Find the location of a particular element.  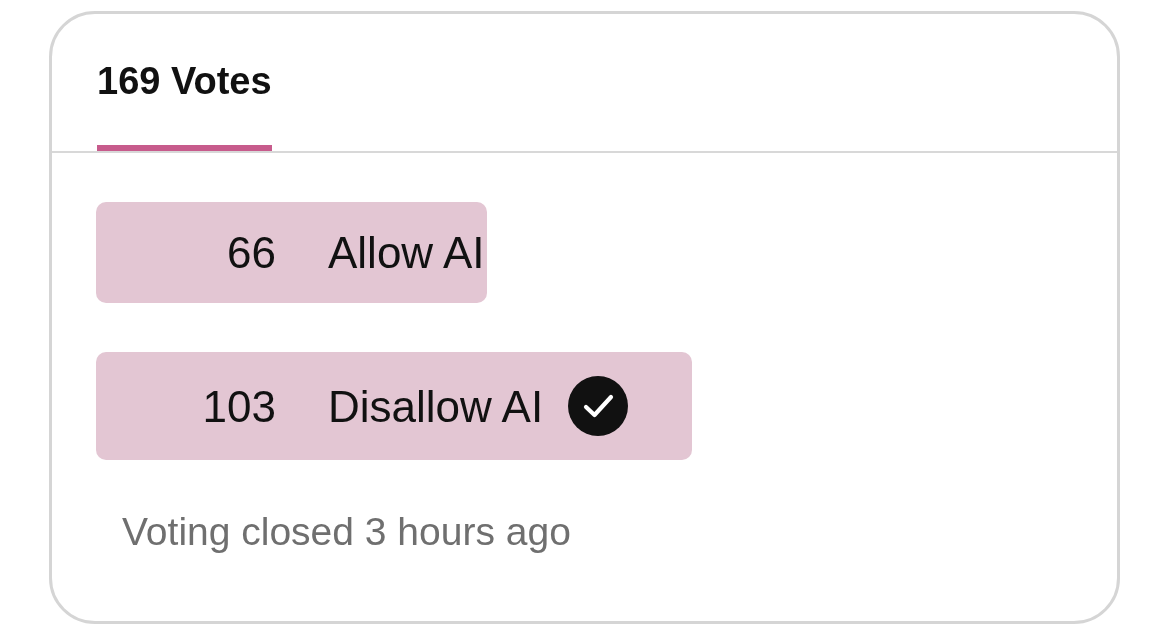

option-label: Allow AI is located at coordinates (406, 253).